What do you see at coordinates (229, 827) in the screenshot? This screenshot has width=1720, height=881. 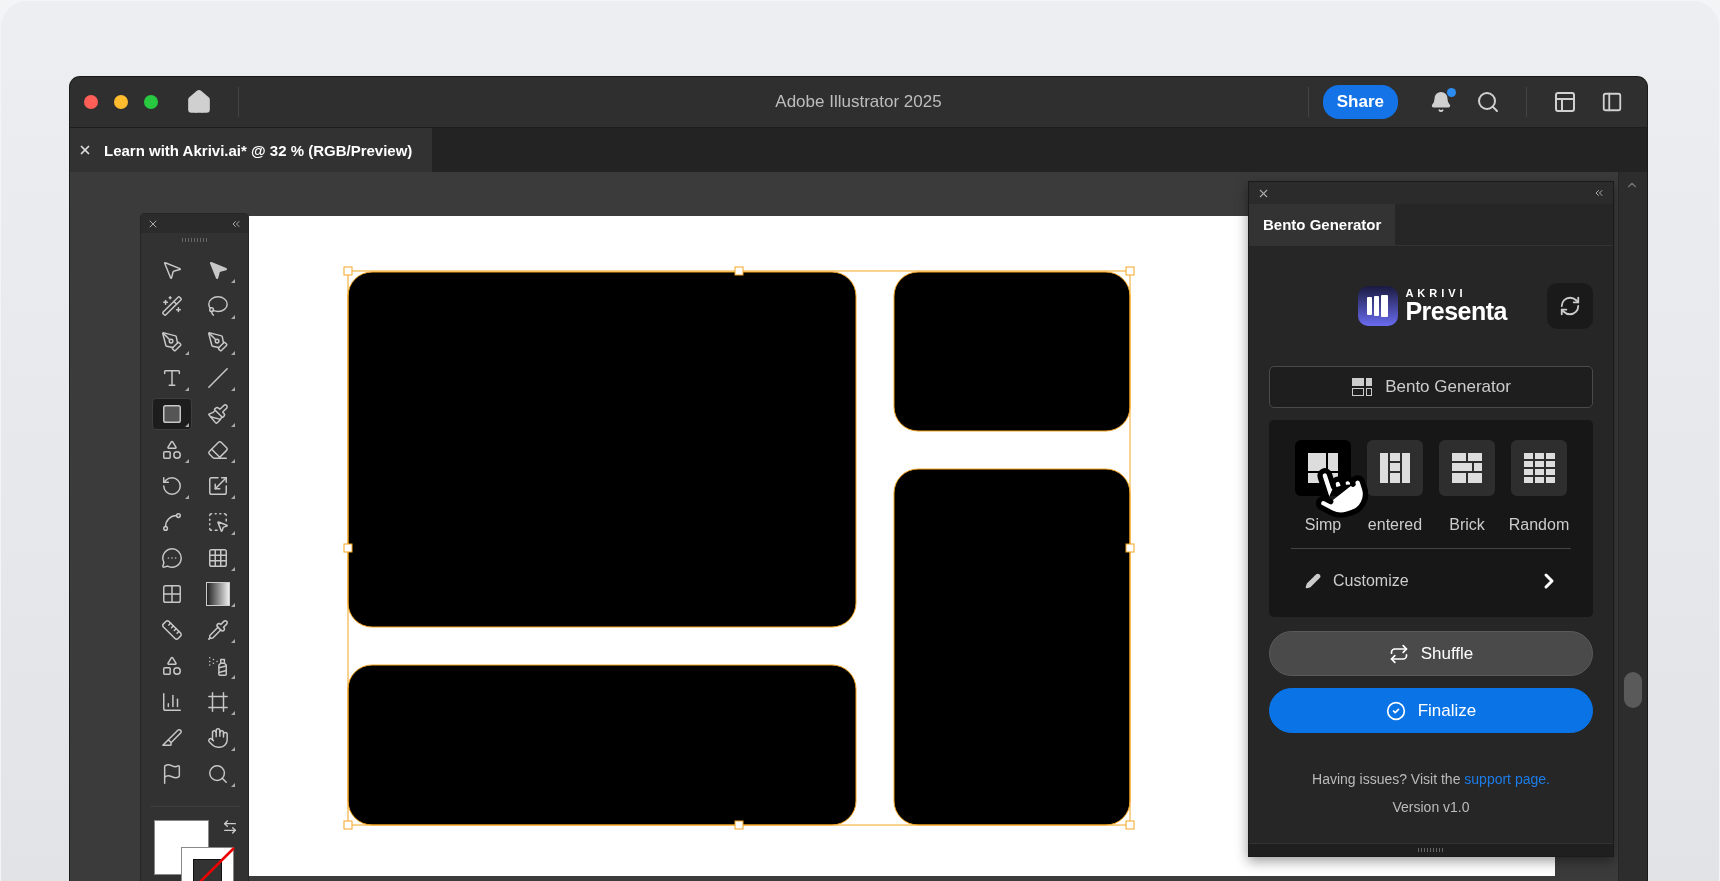 I see `swap-icon` at bounding box center [229, 827].